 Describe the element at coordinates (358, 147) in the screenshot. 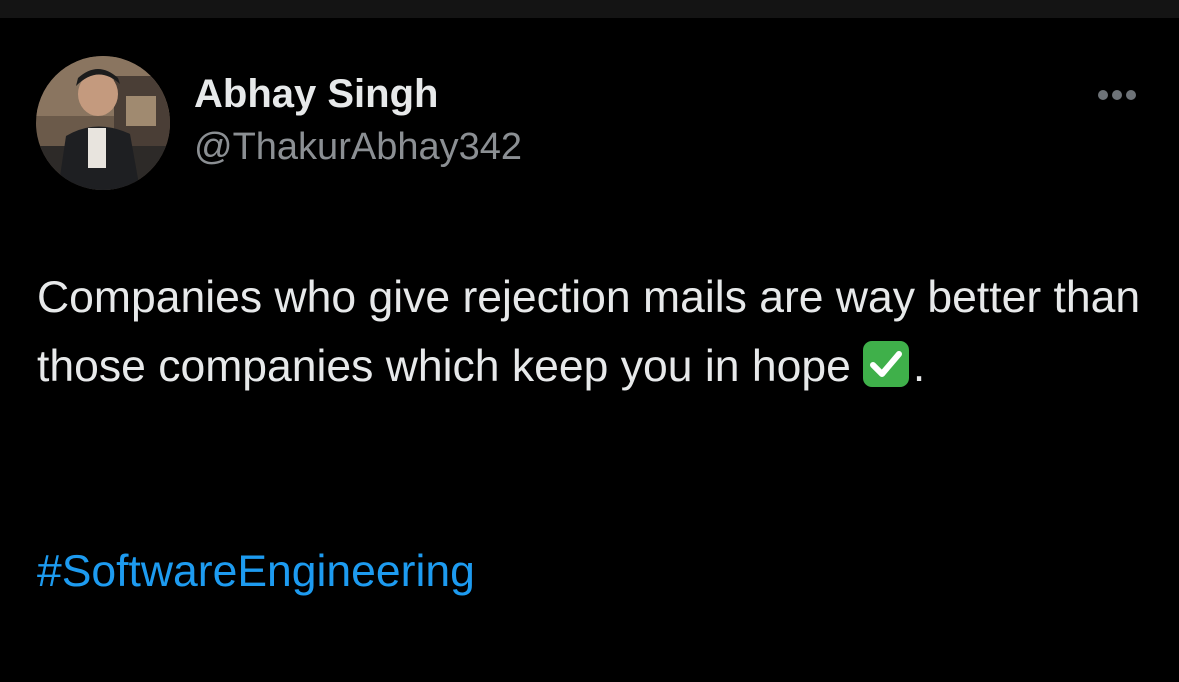

I see `user-handle: @ThakurAbhay342` at that location.